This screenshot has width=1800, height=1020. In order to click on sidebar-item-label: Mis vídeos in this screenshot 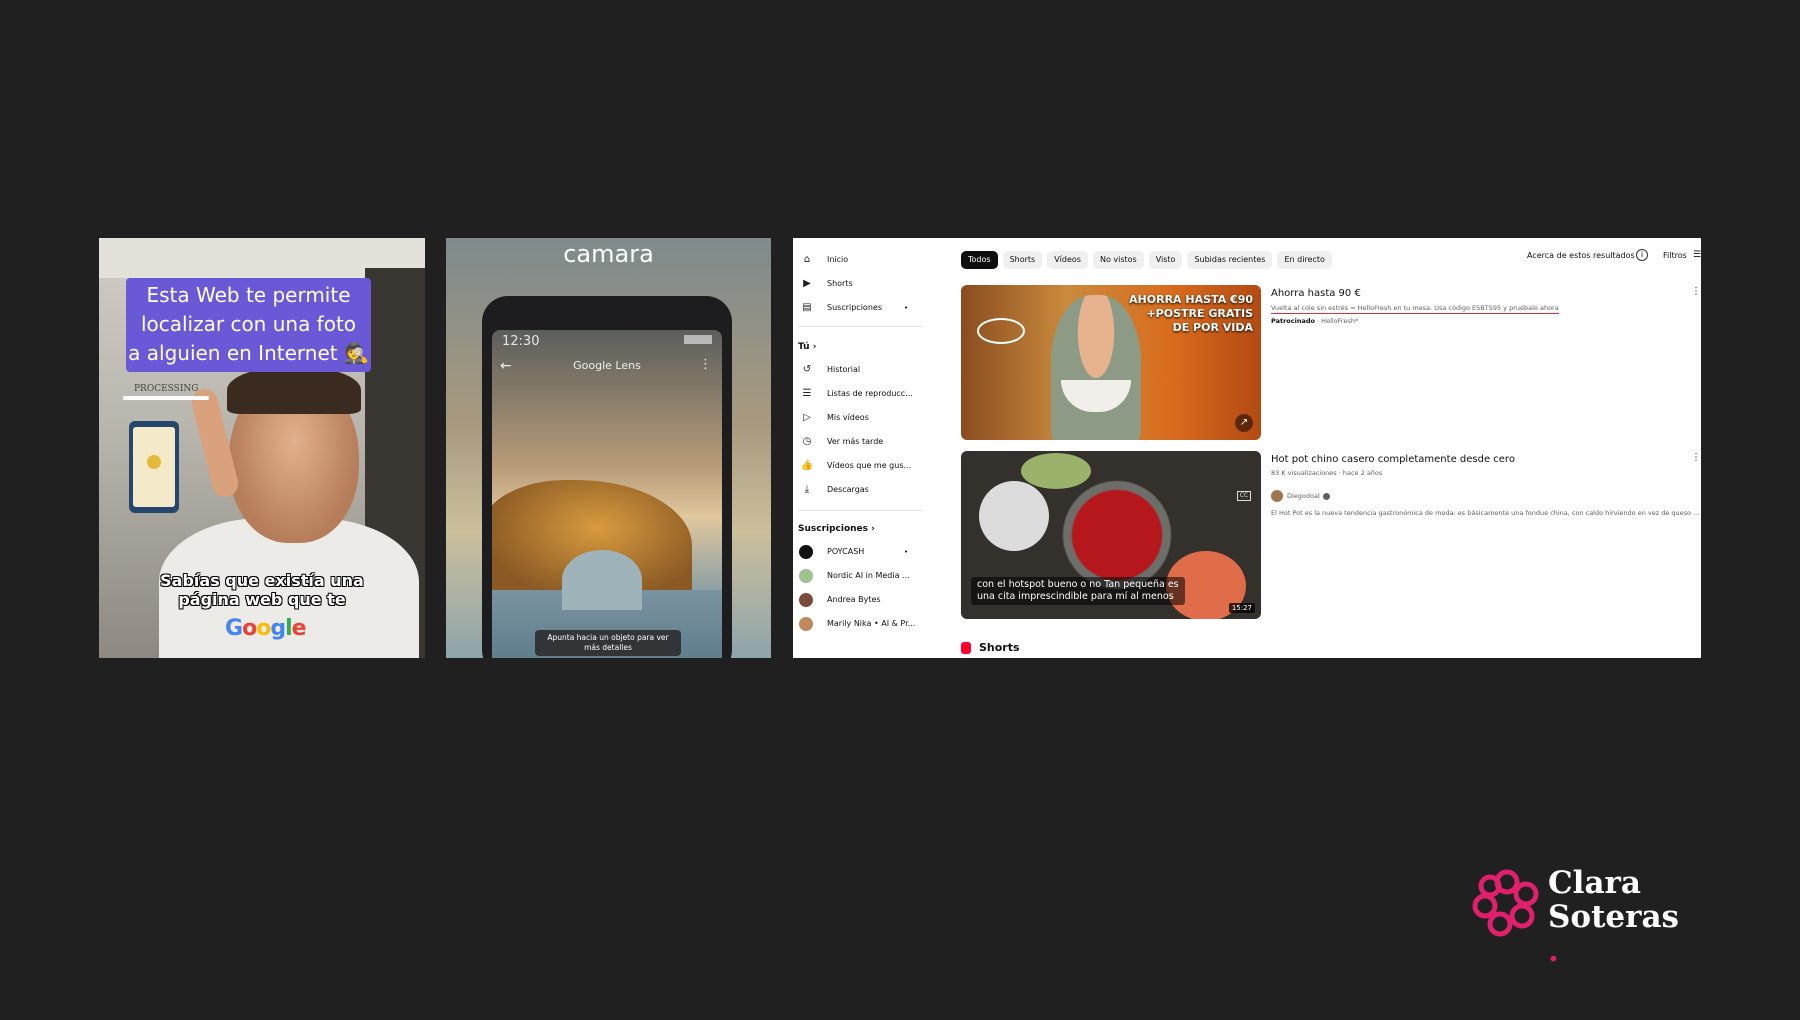, I will do `click(848, 417)`.